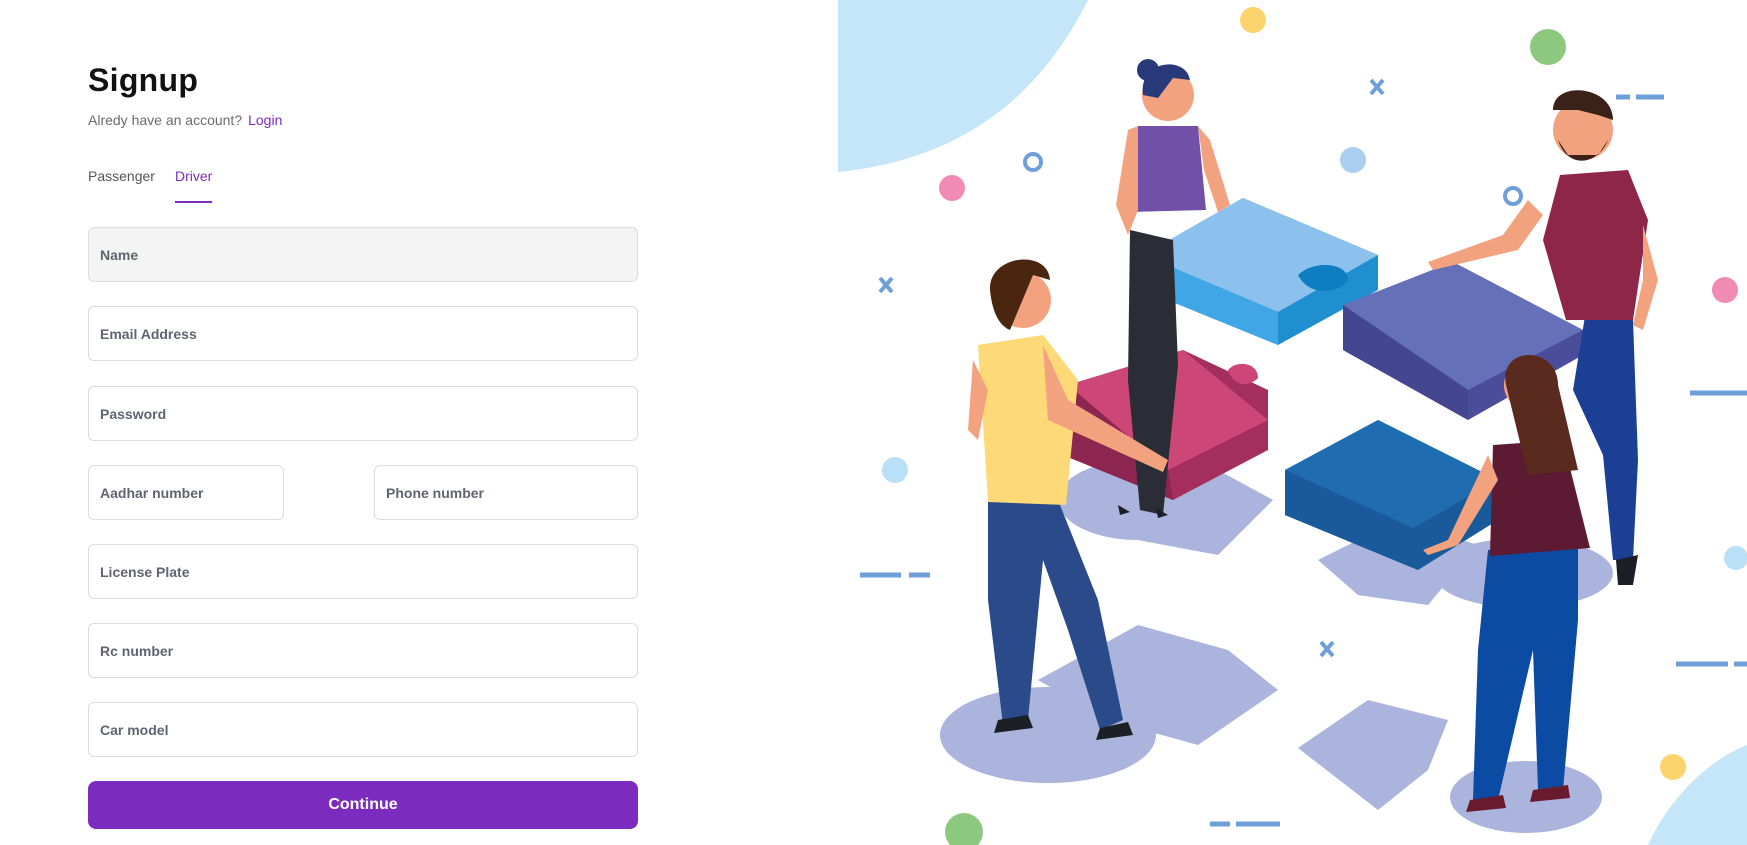  I want to click on car-model-placeholder: Car model, so click(134, 729).